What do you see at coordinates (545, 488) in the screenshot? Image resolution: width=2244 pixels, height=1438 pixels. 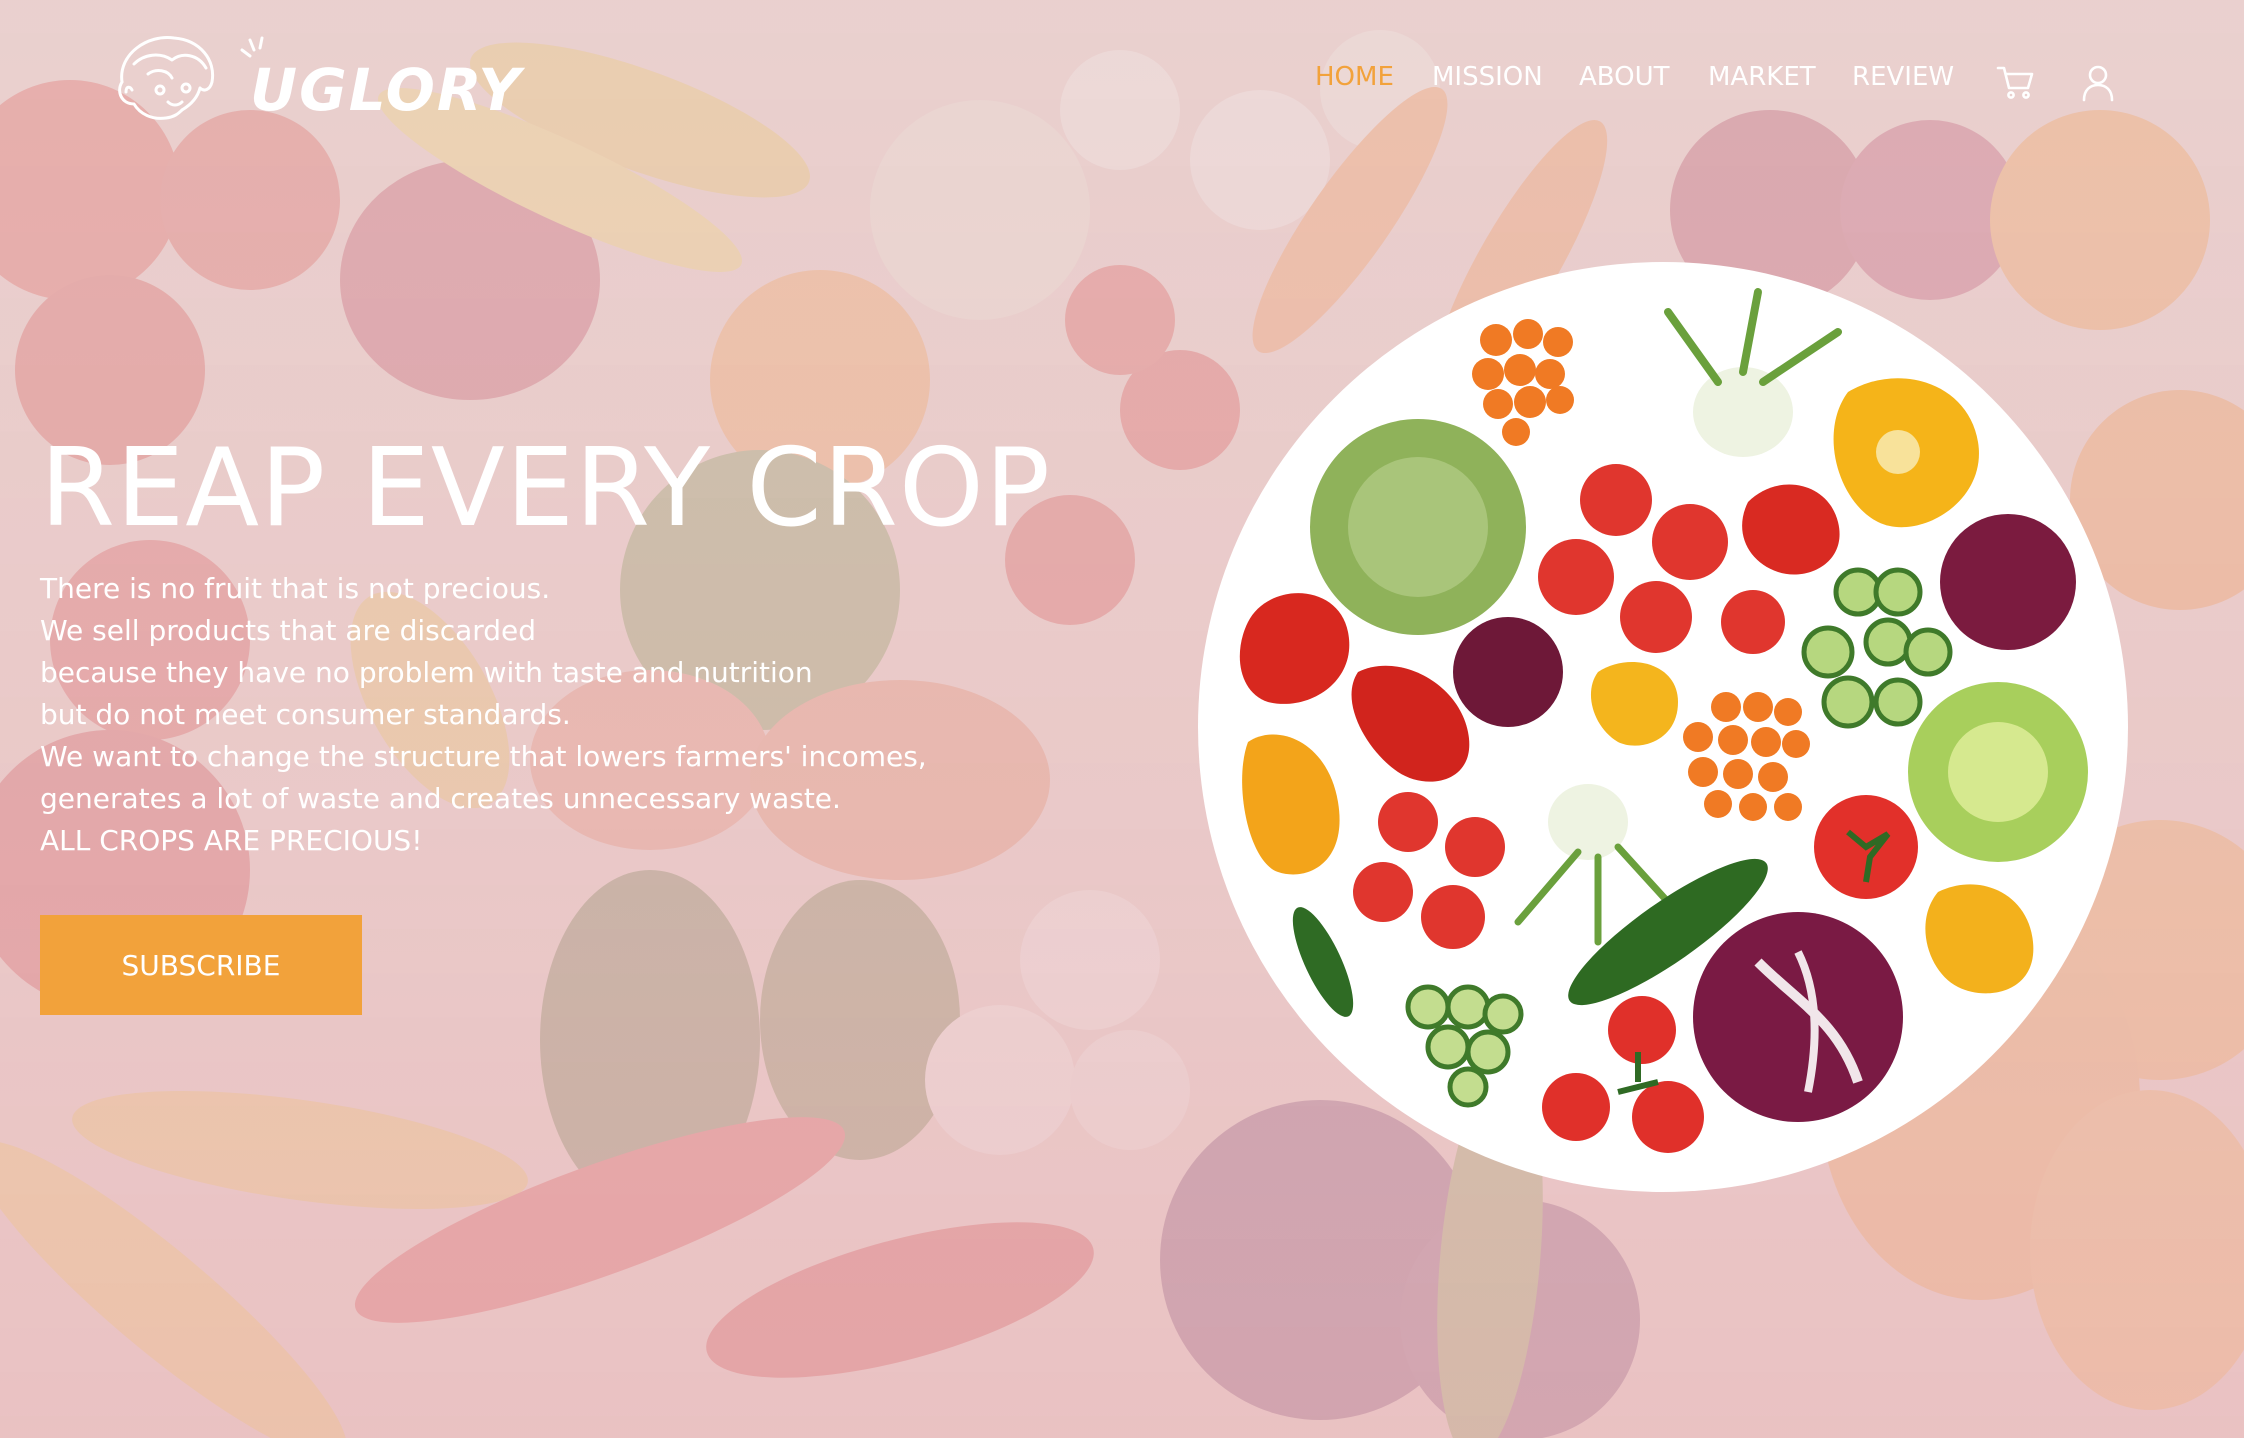 I see `hero-headline: REAP EVERY CROP` at bounding box center [545, 488].